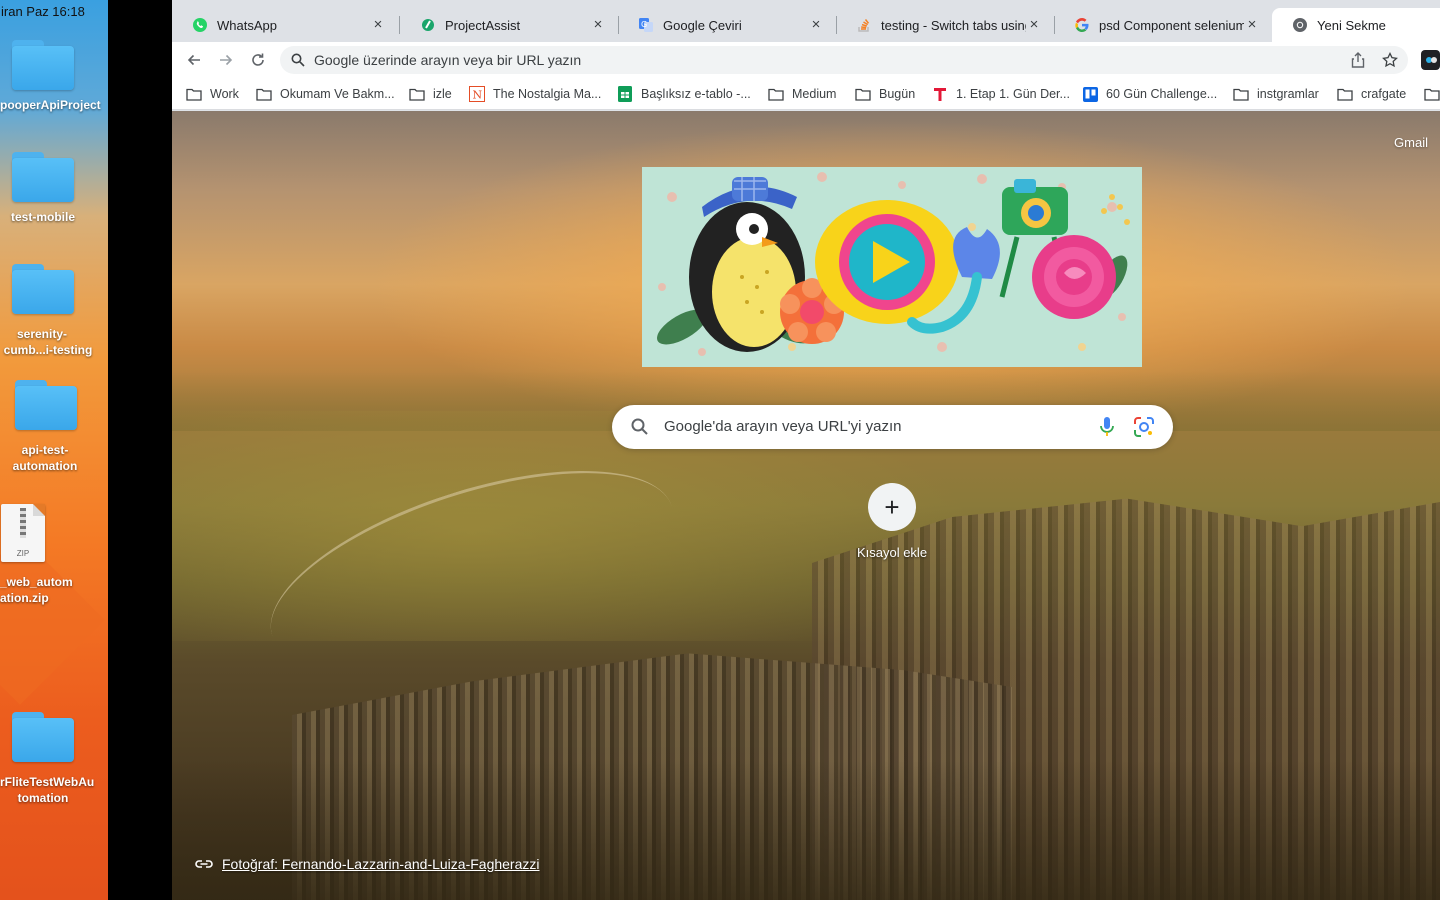  I want to click on bookmark-instgramlar: instgramlar, so click(1276, 94).